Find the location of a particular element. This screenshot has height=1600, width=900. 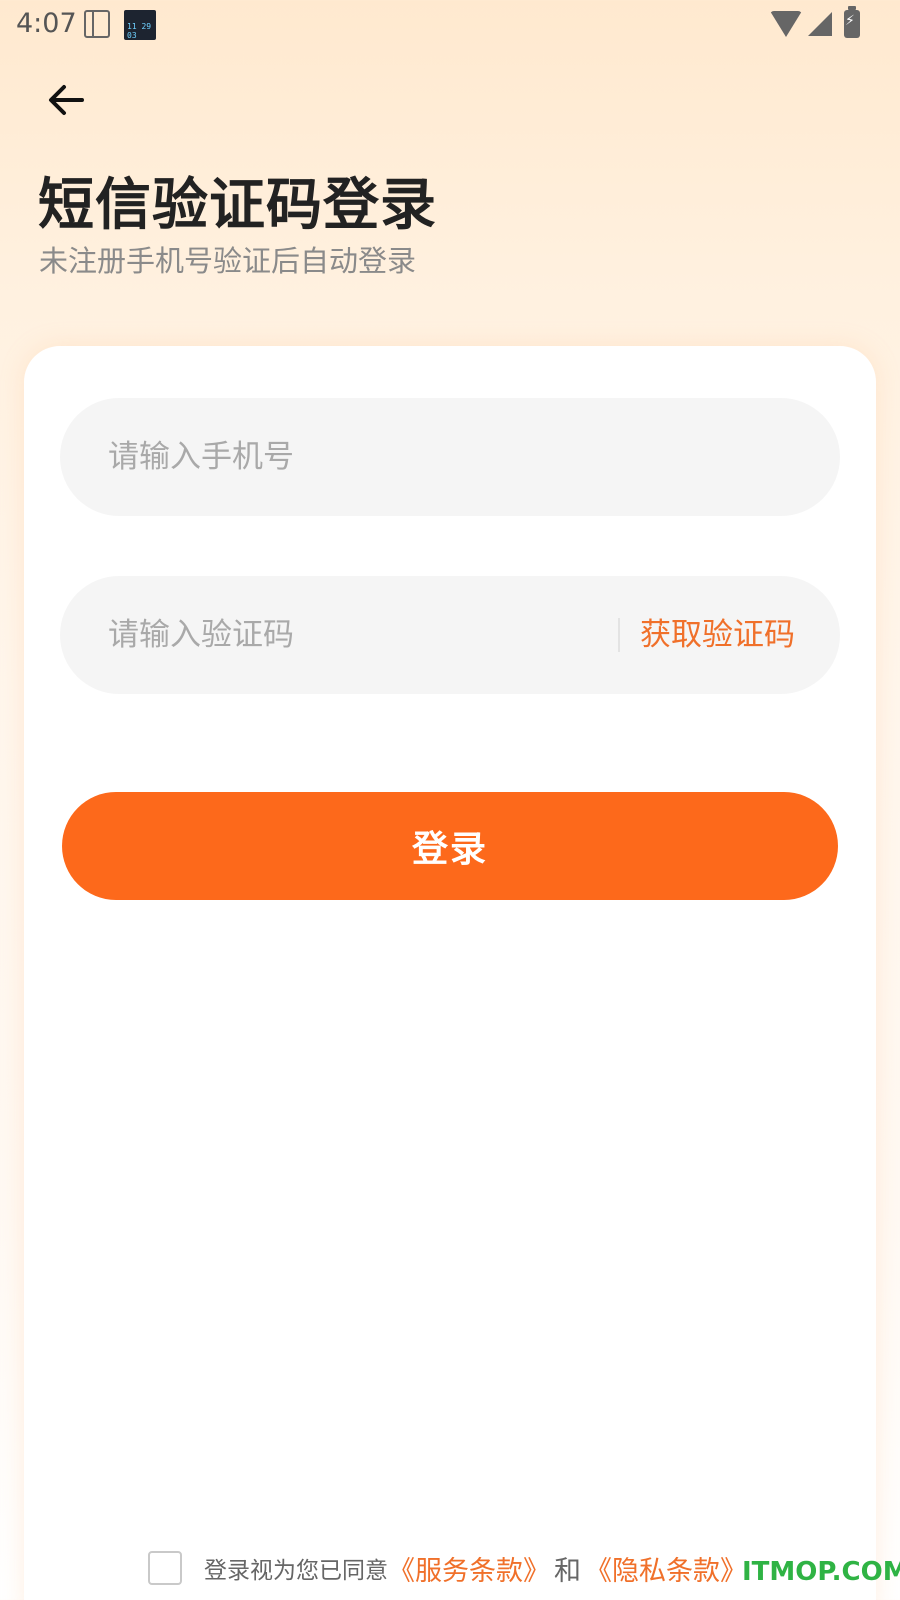

verification-code-input is located at coordinates (348, 635).